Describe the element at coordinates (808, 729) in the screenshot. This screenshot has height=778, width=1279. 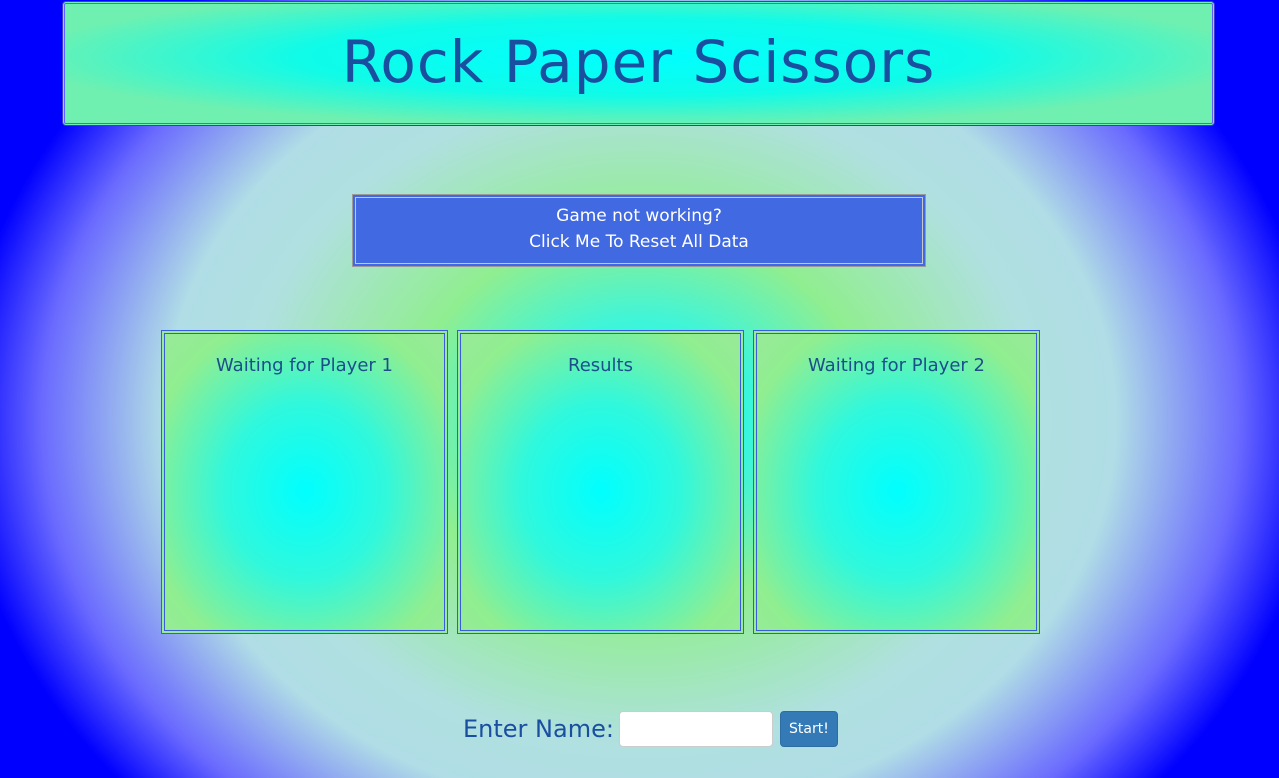
I see `start-button: Start!` at that location.